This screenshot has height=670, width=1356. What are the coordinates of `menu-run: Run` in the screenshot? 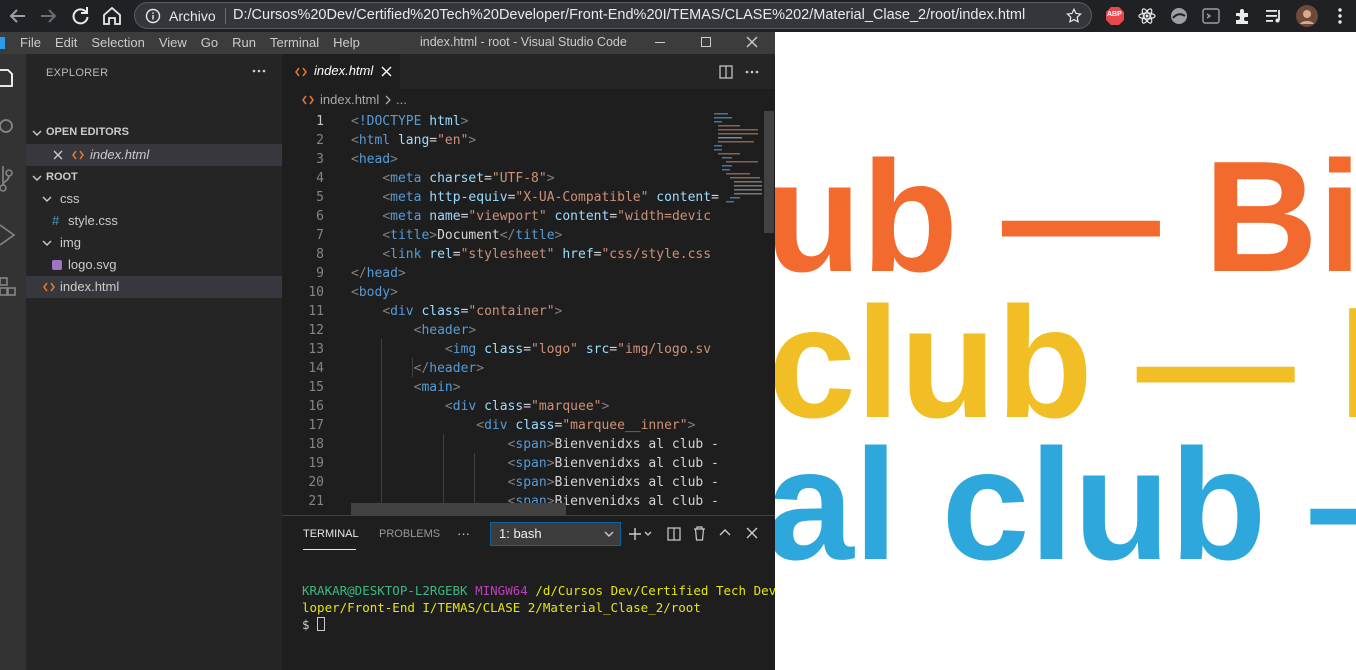 It's located at (244, 42).